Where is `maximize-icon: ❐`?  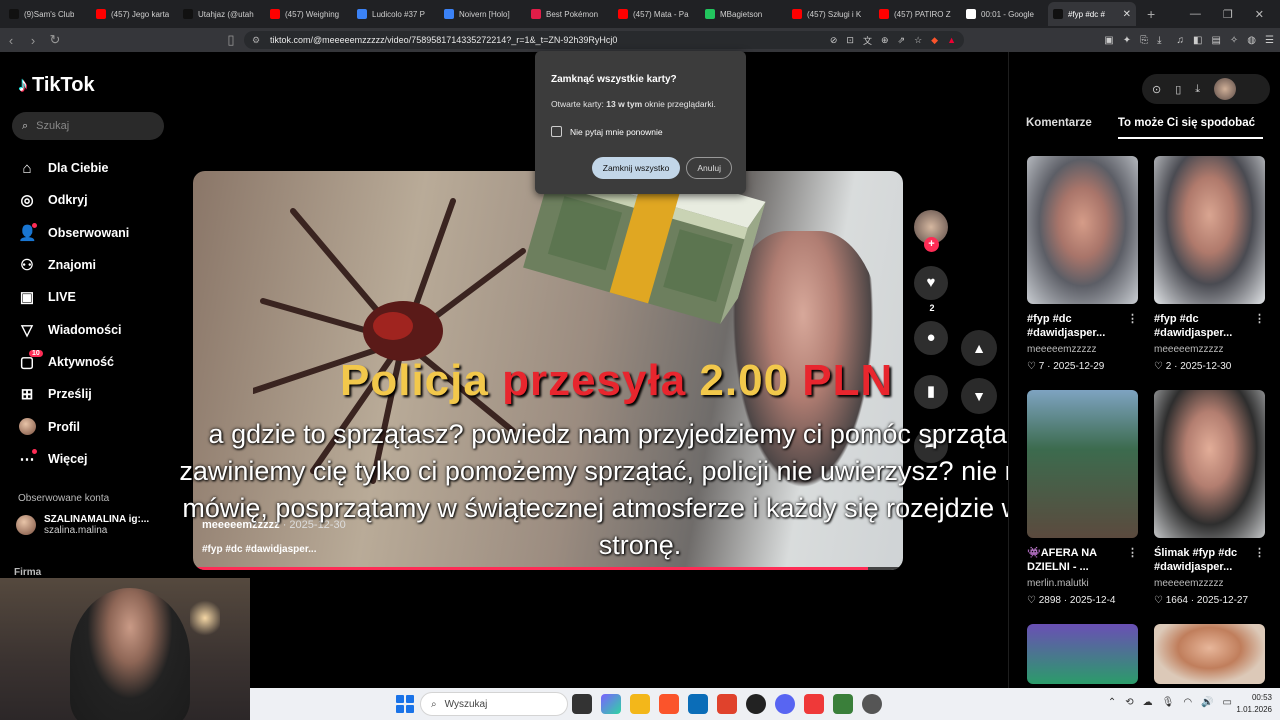
maximize-icon: ❐ is located at coordinates (1228, 14).